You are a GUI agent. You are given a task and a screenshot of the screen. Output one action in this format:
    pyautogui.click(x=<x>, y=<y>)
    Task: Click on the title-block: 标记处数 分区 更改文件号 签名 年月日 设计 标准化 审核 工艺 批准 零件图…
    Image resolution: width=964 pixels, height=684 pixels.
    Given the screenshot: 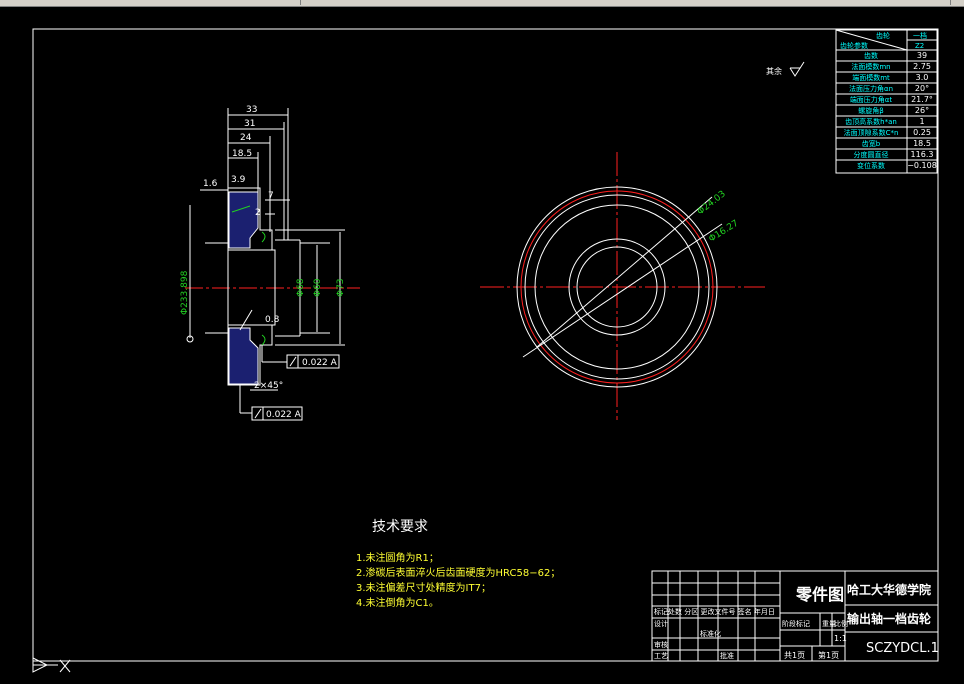 What is the action you would take?
    pyautogui.click(x=795, y=616)
    